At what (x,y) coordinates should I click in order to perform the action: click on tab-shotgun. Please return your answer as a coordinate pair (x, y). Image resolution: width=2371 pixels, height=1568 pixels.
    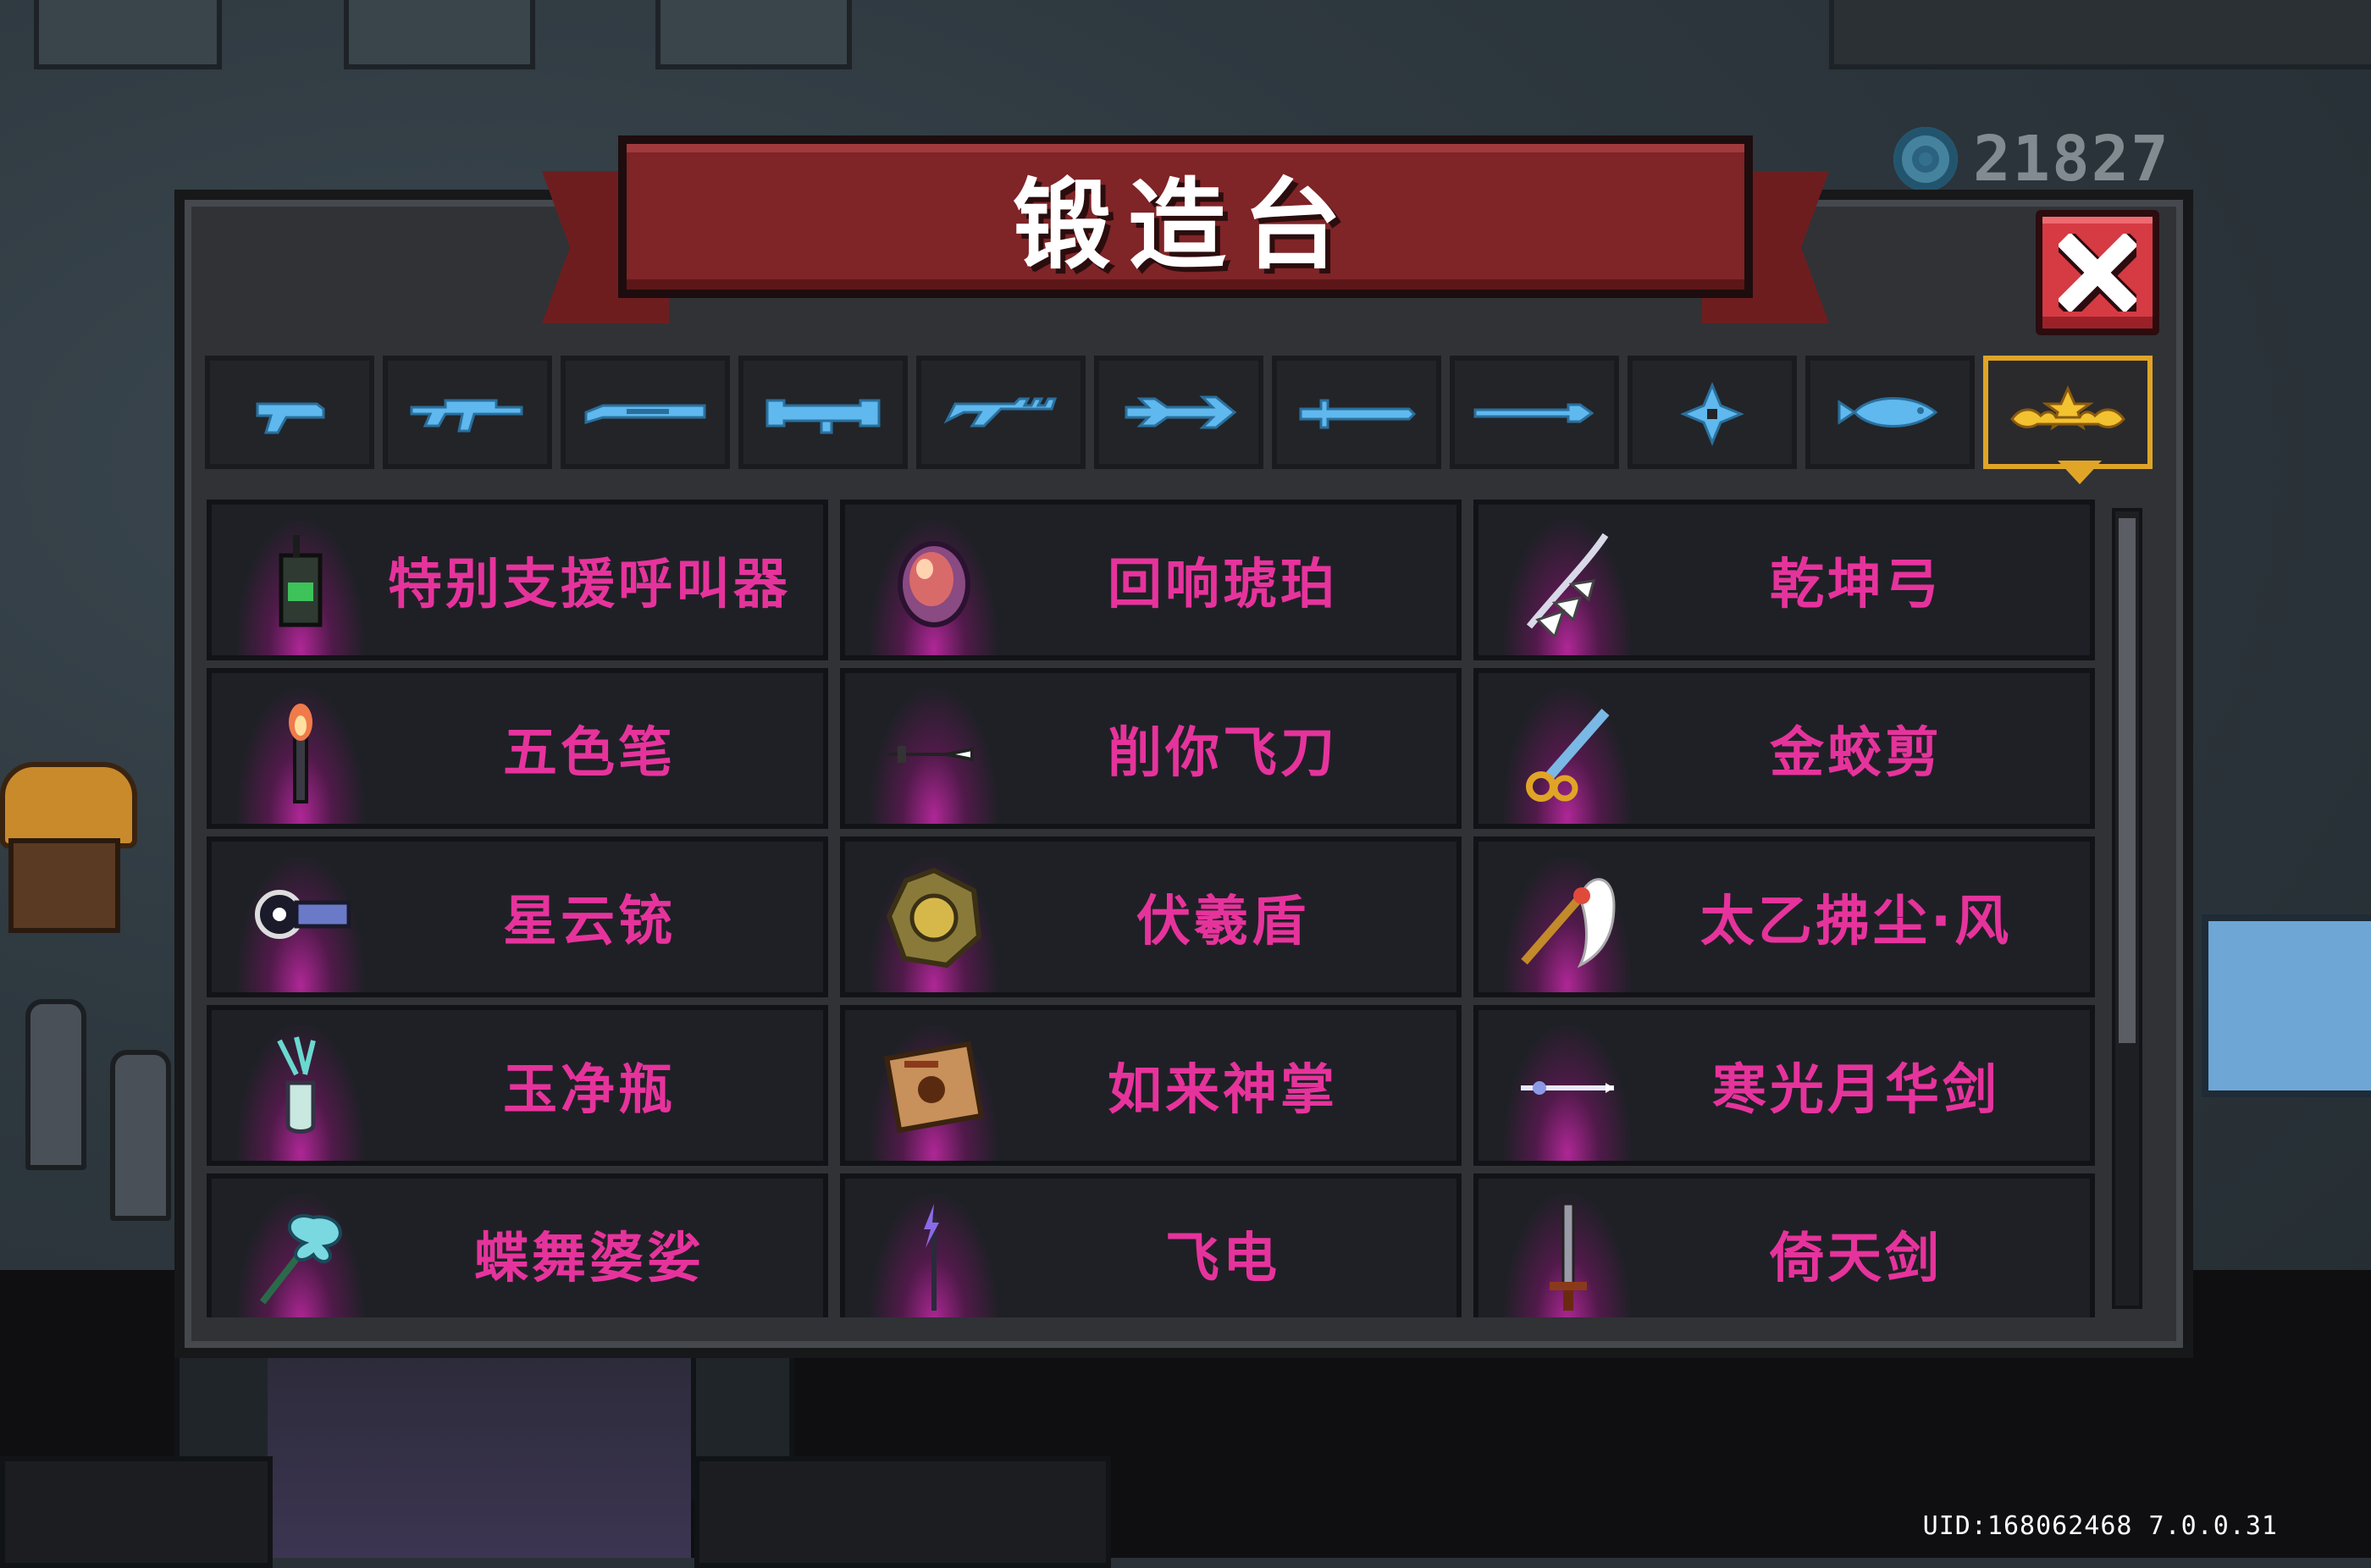
    Looking at the image, I should click on (645, 412).